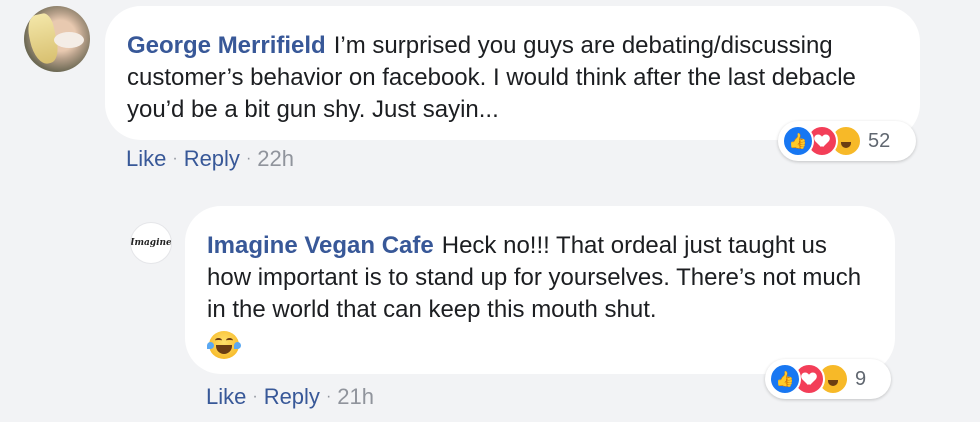 The height and width of the screenshot is (422, 980). I want to click on timestamp: 22h, so click(275, 159).